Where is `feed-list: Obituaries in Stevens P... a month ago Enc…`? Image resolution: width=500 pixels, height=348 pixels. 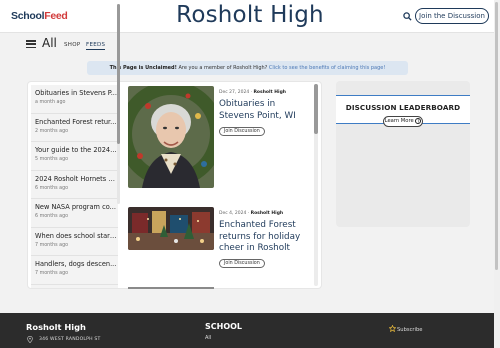 feed-list: Obituaries in Stevens P... a month ago Enc… is located at coordinates (74, 187).